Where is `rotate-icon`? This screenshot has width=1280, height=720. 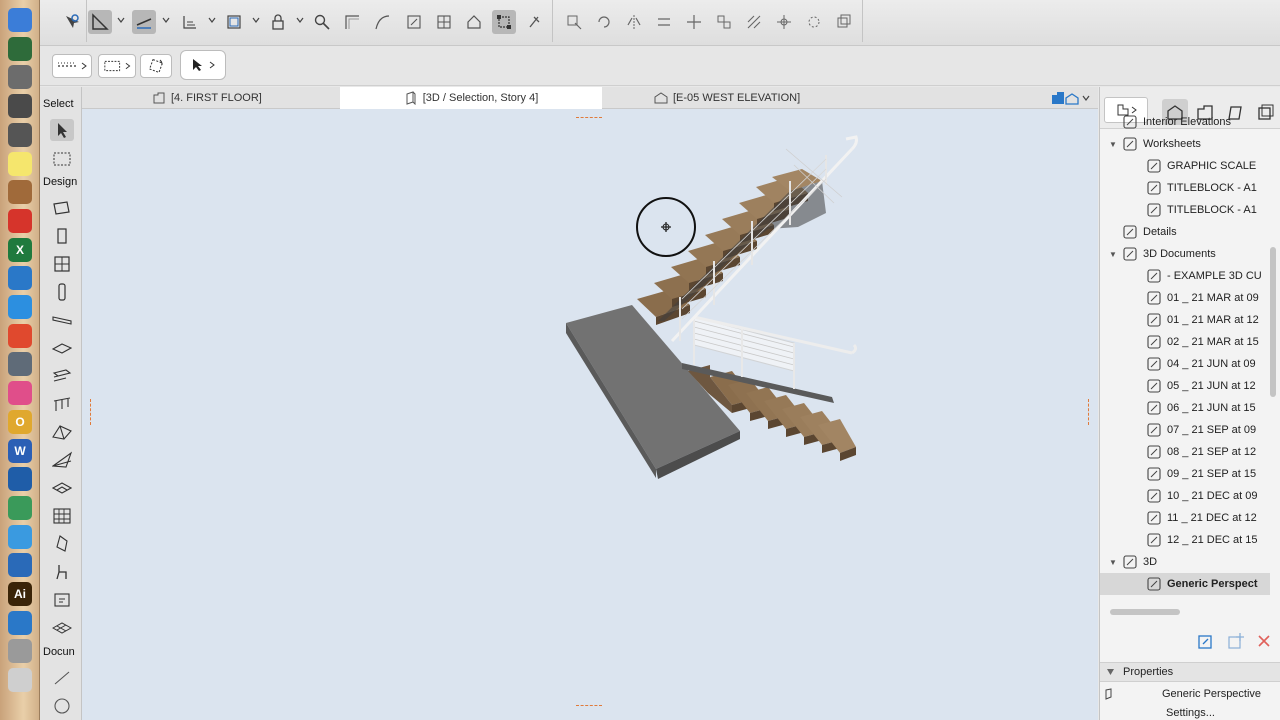 rotate-icon is located at coordinates (604, 22).